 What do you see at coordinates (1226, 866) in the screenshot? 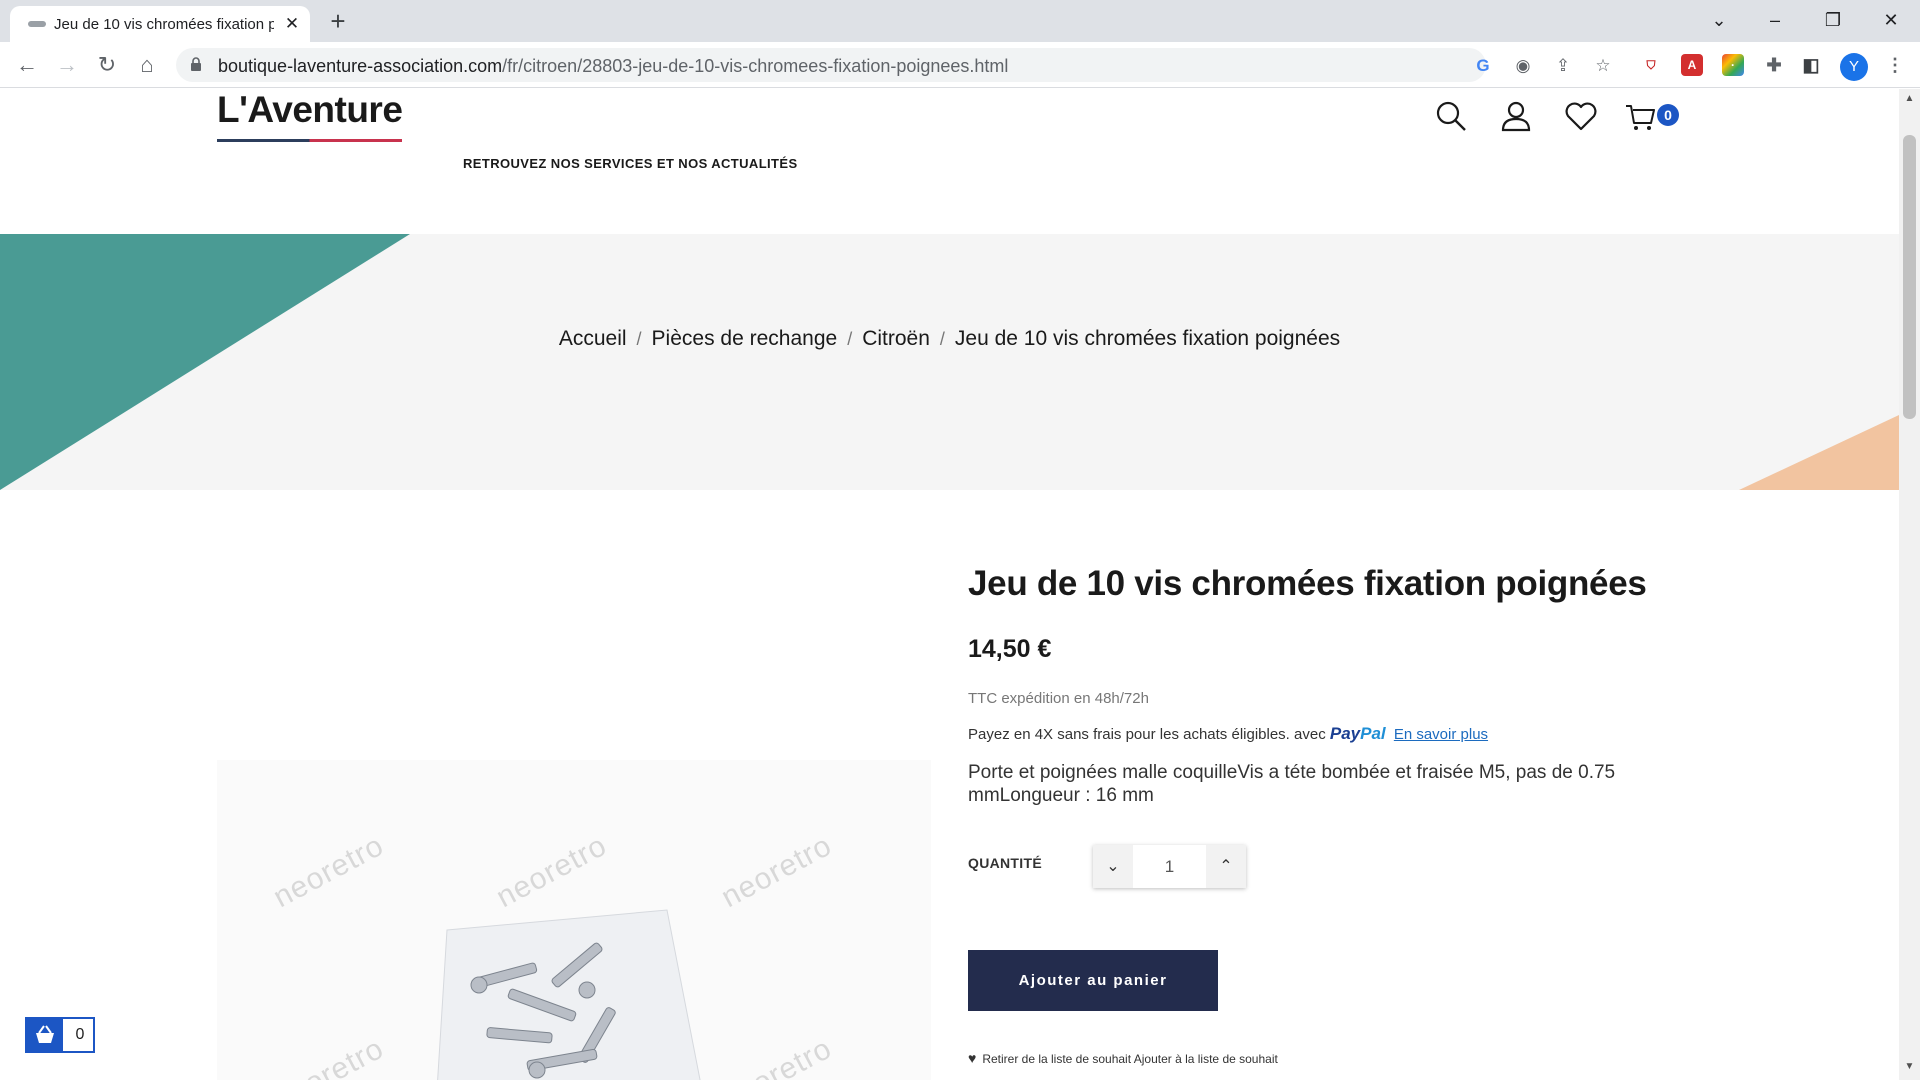
I see `quantity-increase-button: ⌃` at bounding box center [1226, 866].